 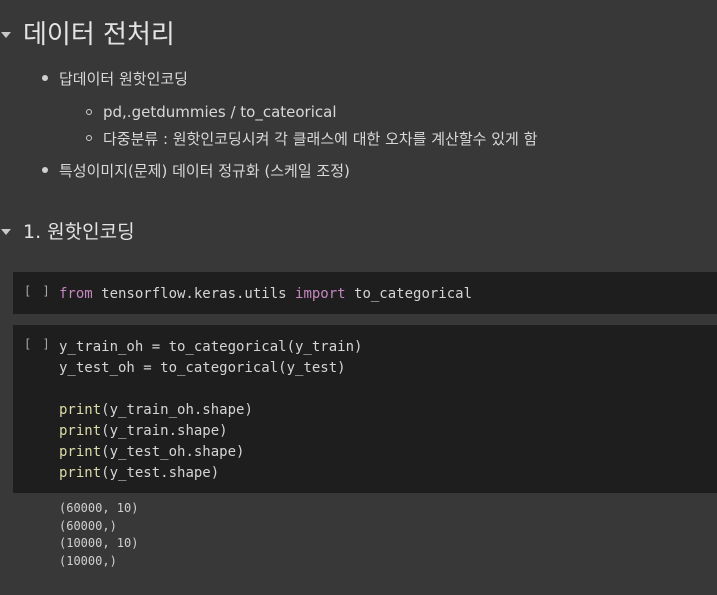 I want to click on section-title: 데이터 전처리, so click(x=99, y=35).